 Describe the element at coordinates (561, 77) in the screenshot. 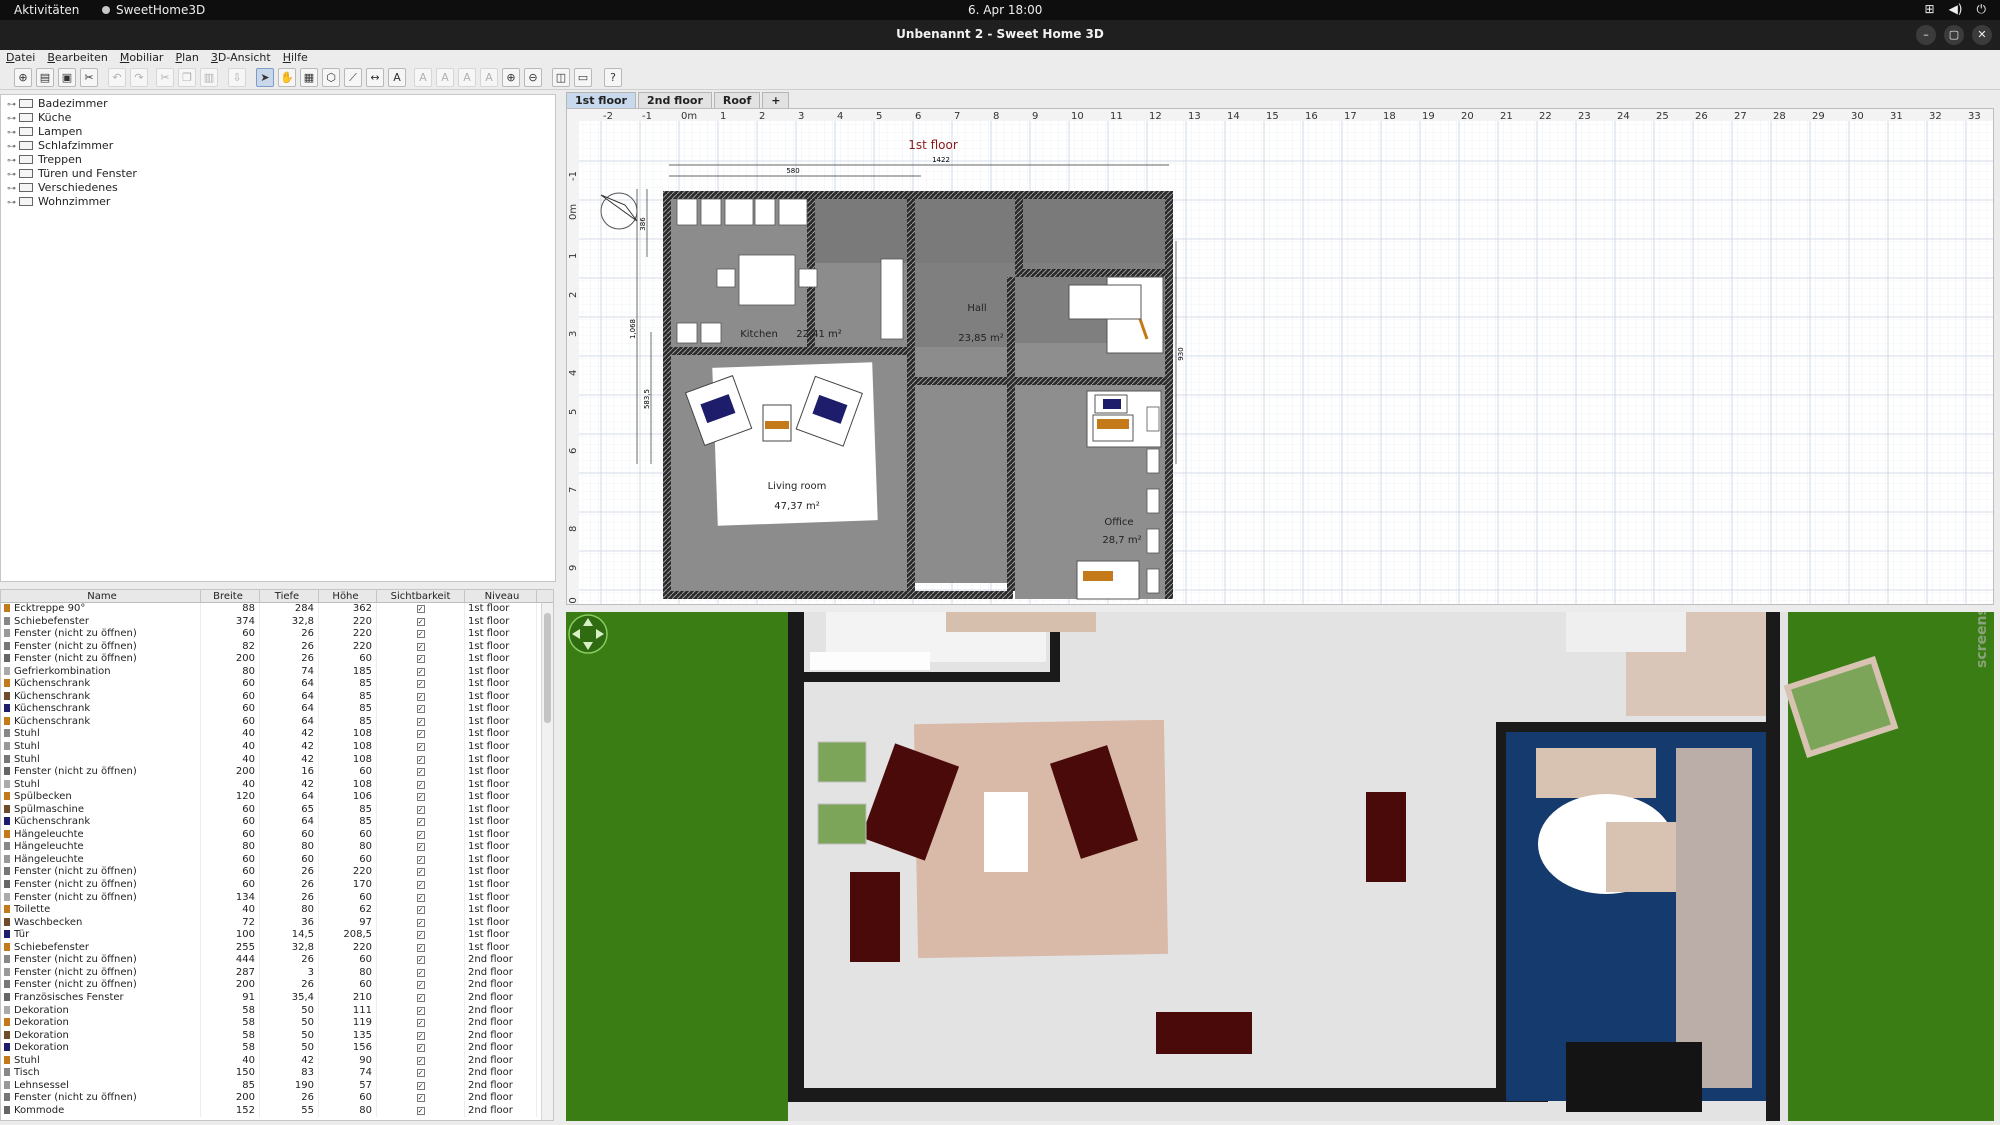

I see `create-photo-icon: ◫` at that location.